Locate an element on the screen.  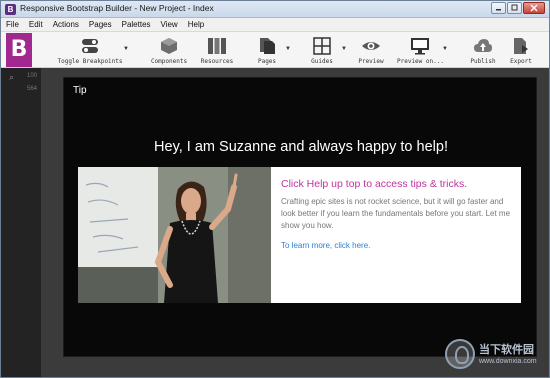
preview-label: Preview is located at coordinates (371, 61).